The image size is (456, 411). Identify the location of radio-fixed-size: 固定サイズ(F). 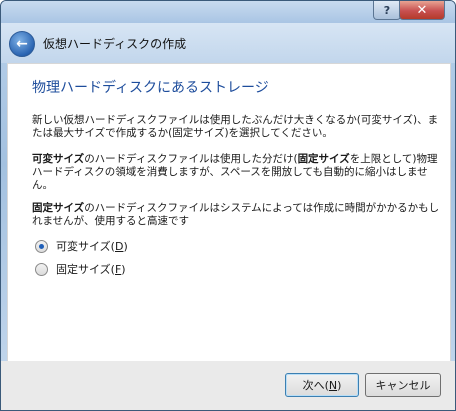
(80, 269).